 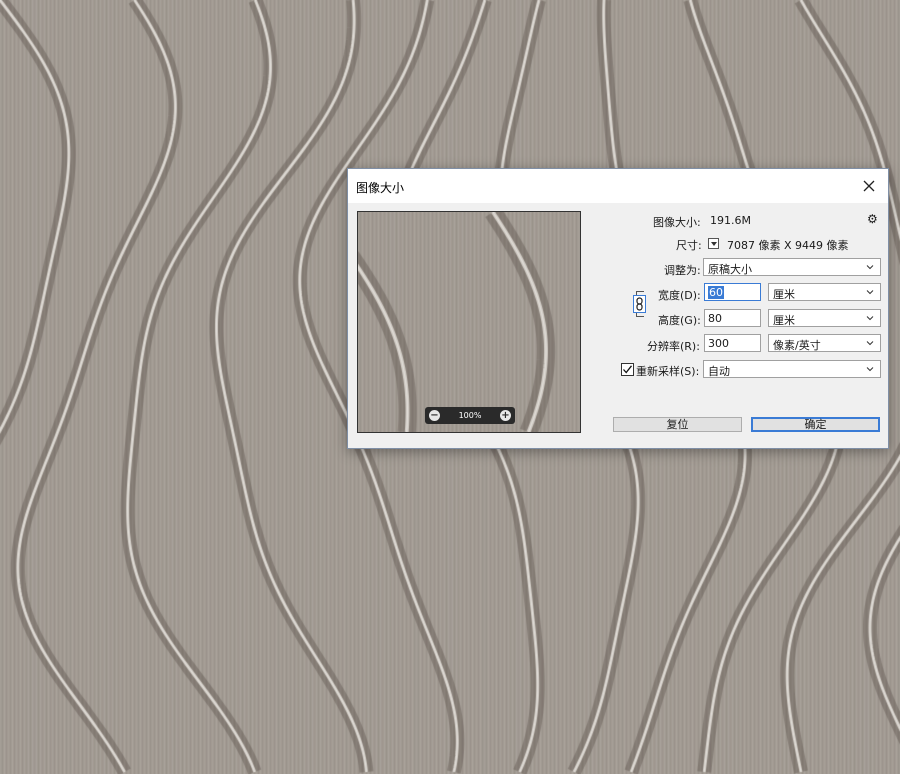 What do you see at coordinates (815, 424) in the screenshot?
I see `ok-button: 确定` at bounding box center [815, 424].